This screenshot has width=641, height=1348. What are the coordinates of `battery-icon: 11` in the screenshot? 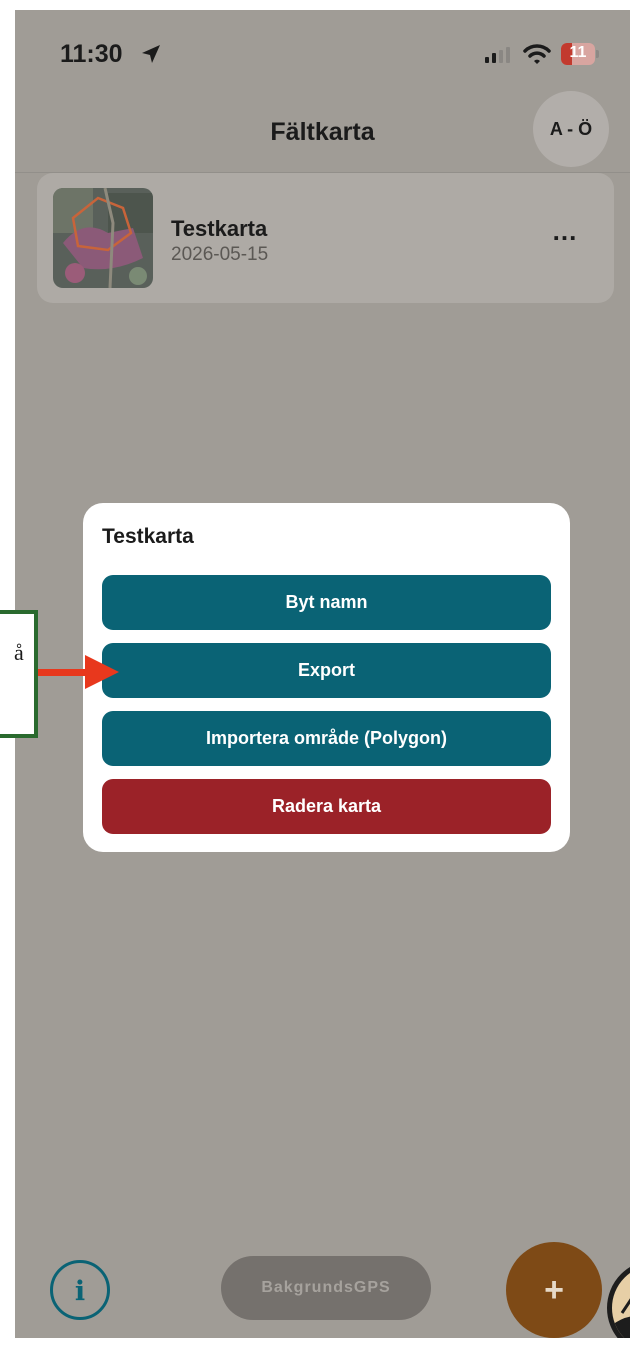 It's located at (580, 54).